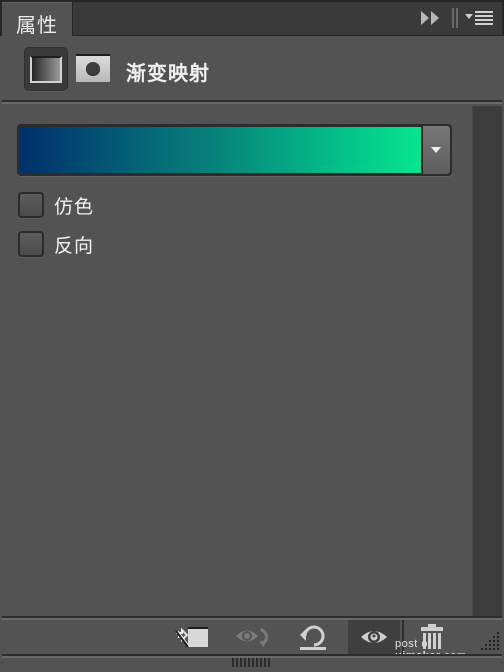  What do you see at coordinates (487, 361) in the screenshot?
I see `vertical-scrollbar` at bounding box center [487, 361].